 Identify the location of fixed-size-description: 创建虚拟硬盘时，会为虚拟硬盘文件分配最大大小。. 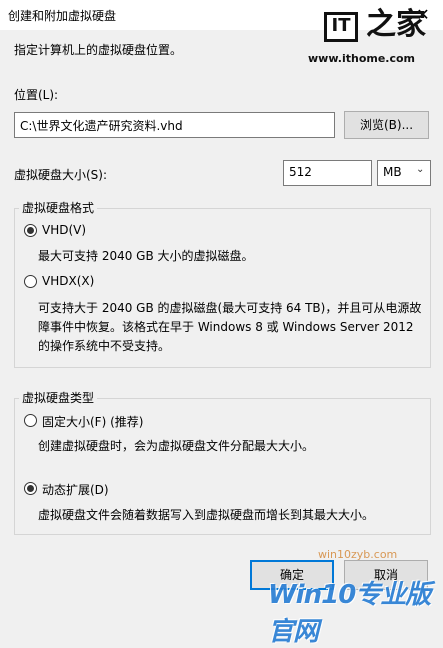
(176, 446).